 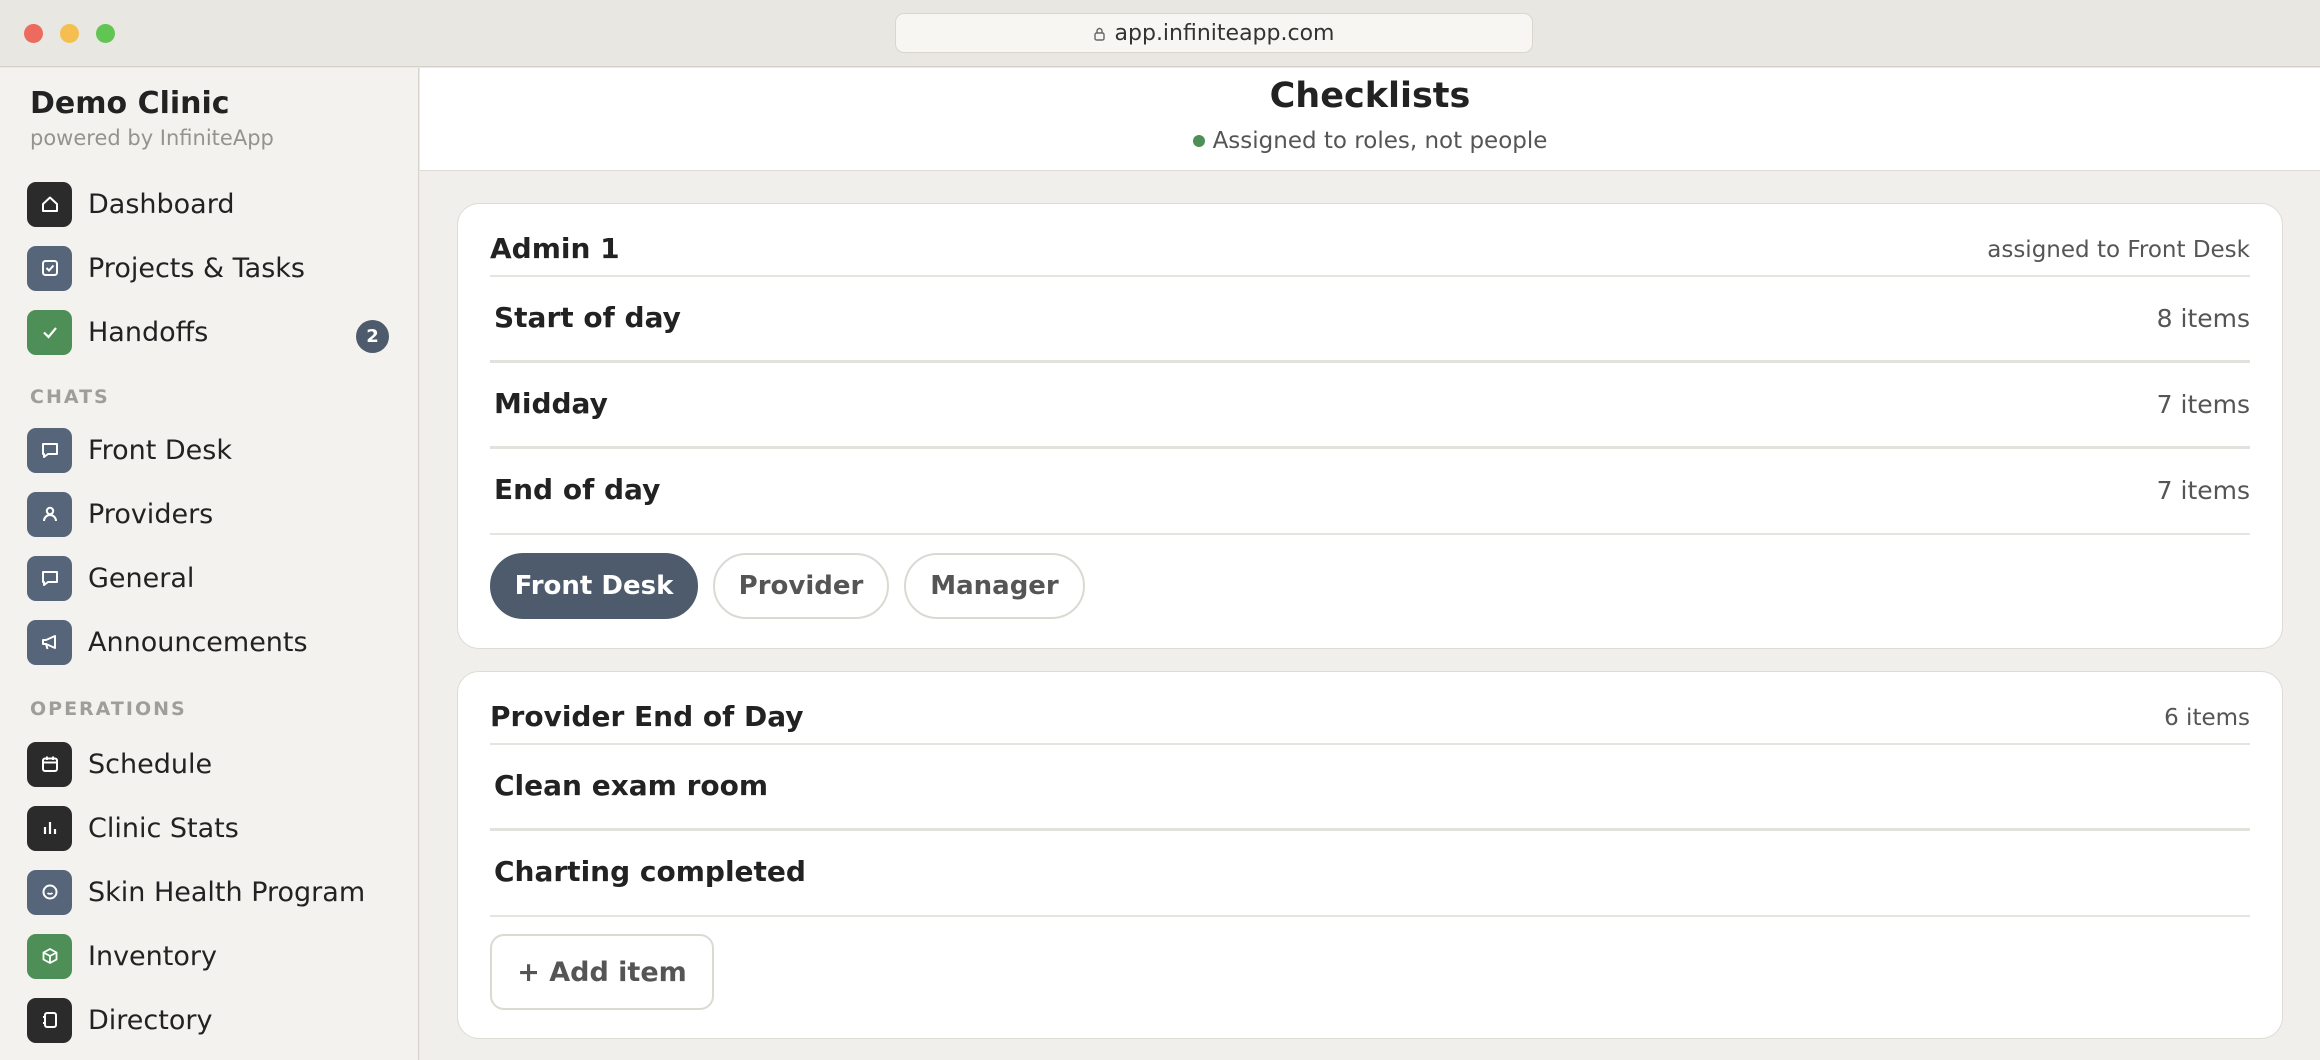 I want to click on megaphone-icon, so click(x=49, y=642).